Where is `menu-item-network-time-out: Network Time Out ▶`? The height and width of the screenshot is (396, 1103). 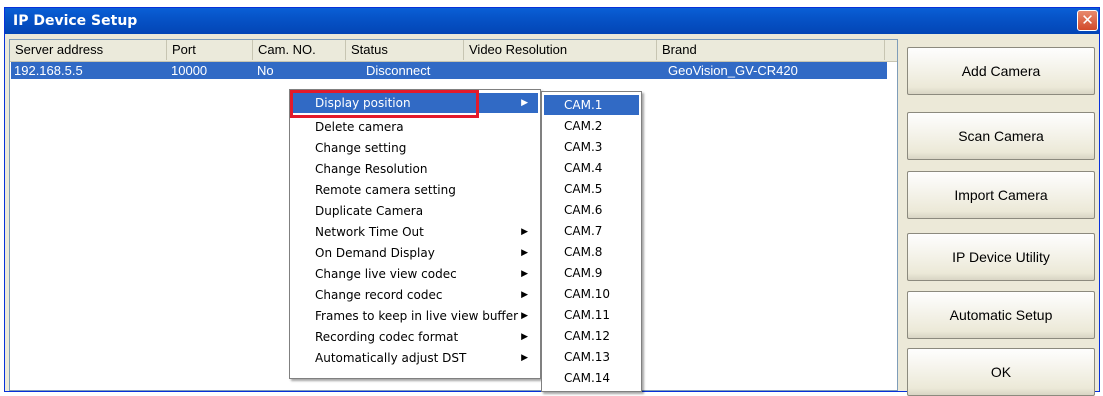 menu-item-network-time-out: Network Time Out ▶ is located at coordinates (415, 232).